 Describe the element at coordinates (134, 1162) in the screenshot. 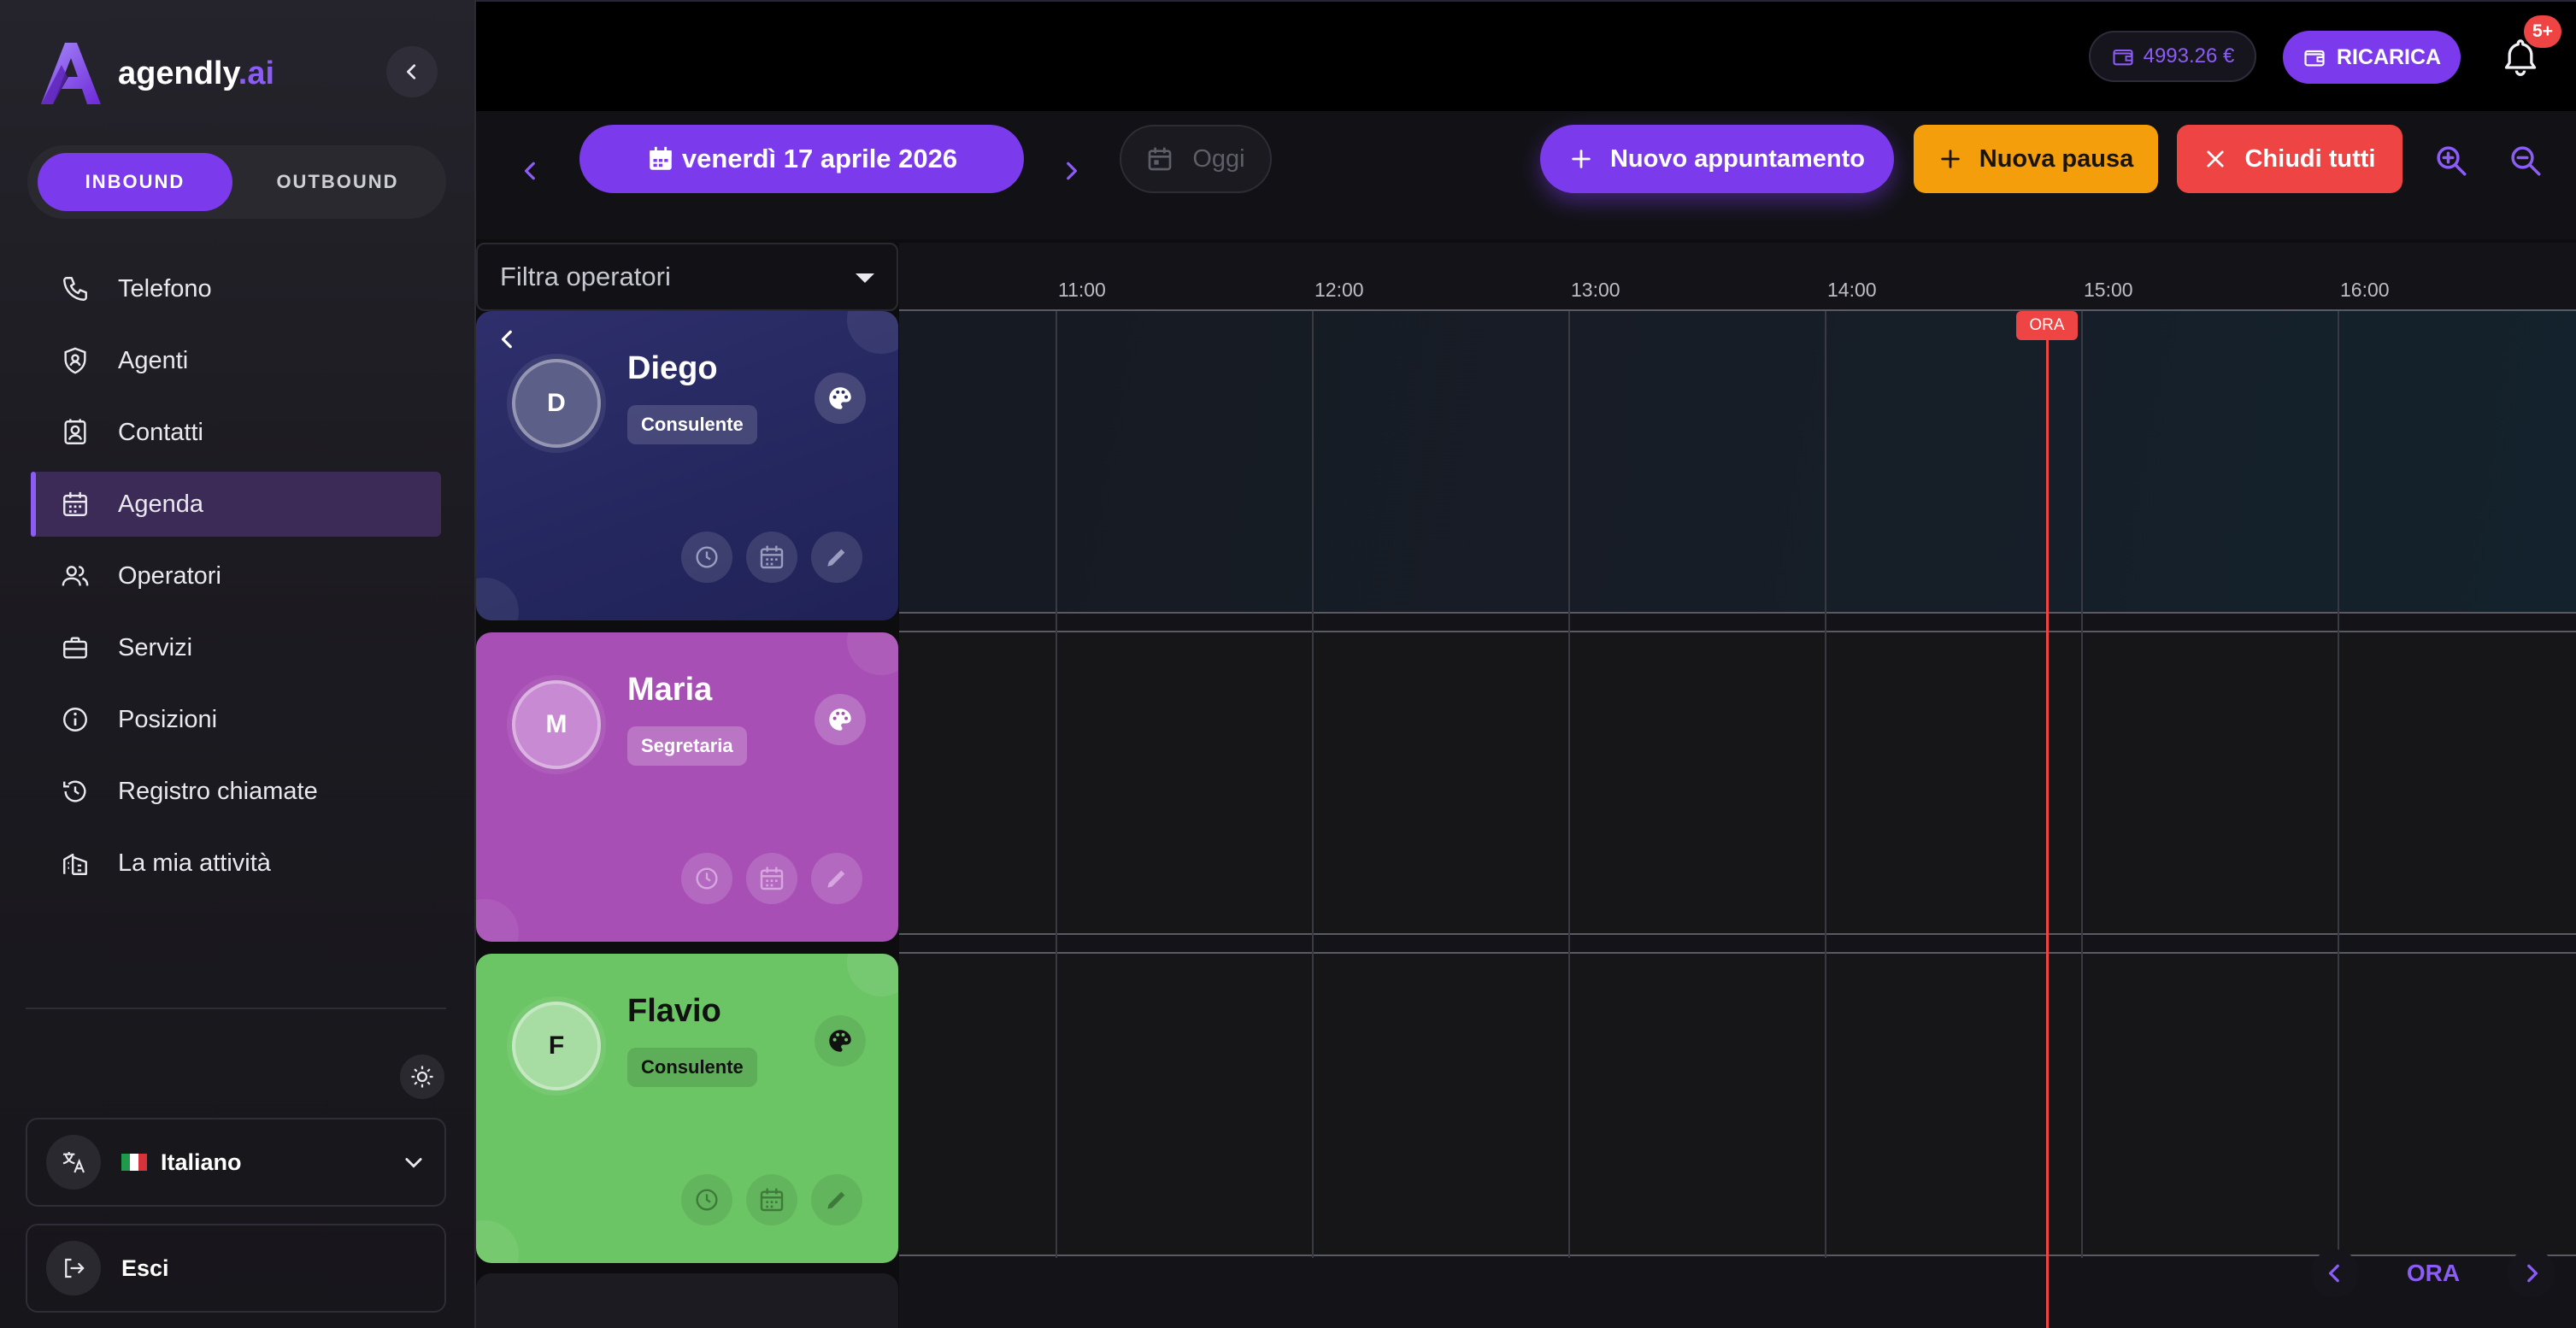

I see `it-flag-icon` at that location.